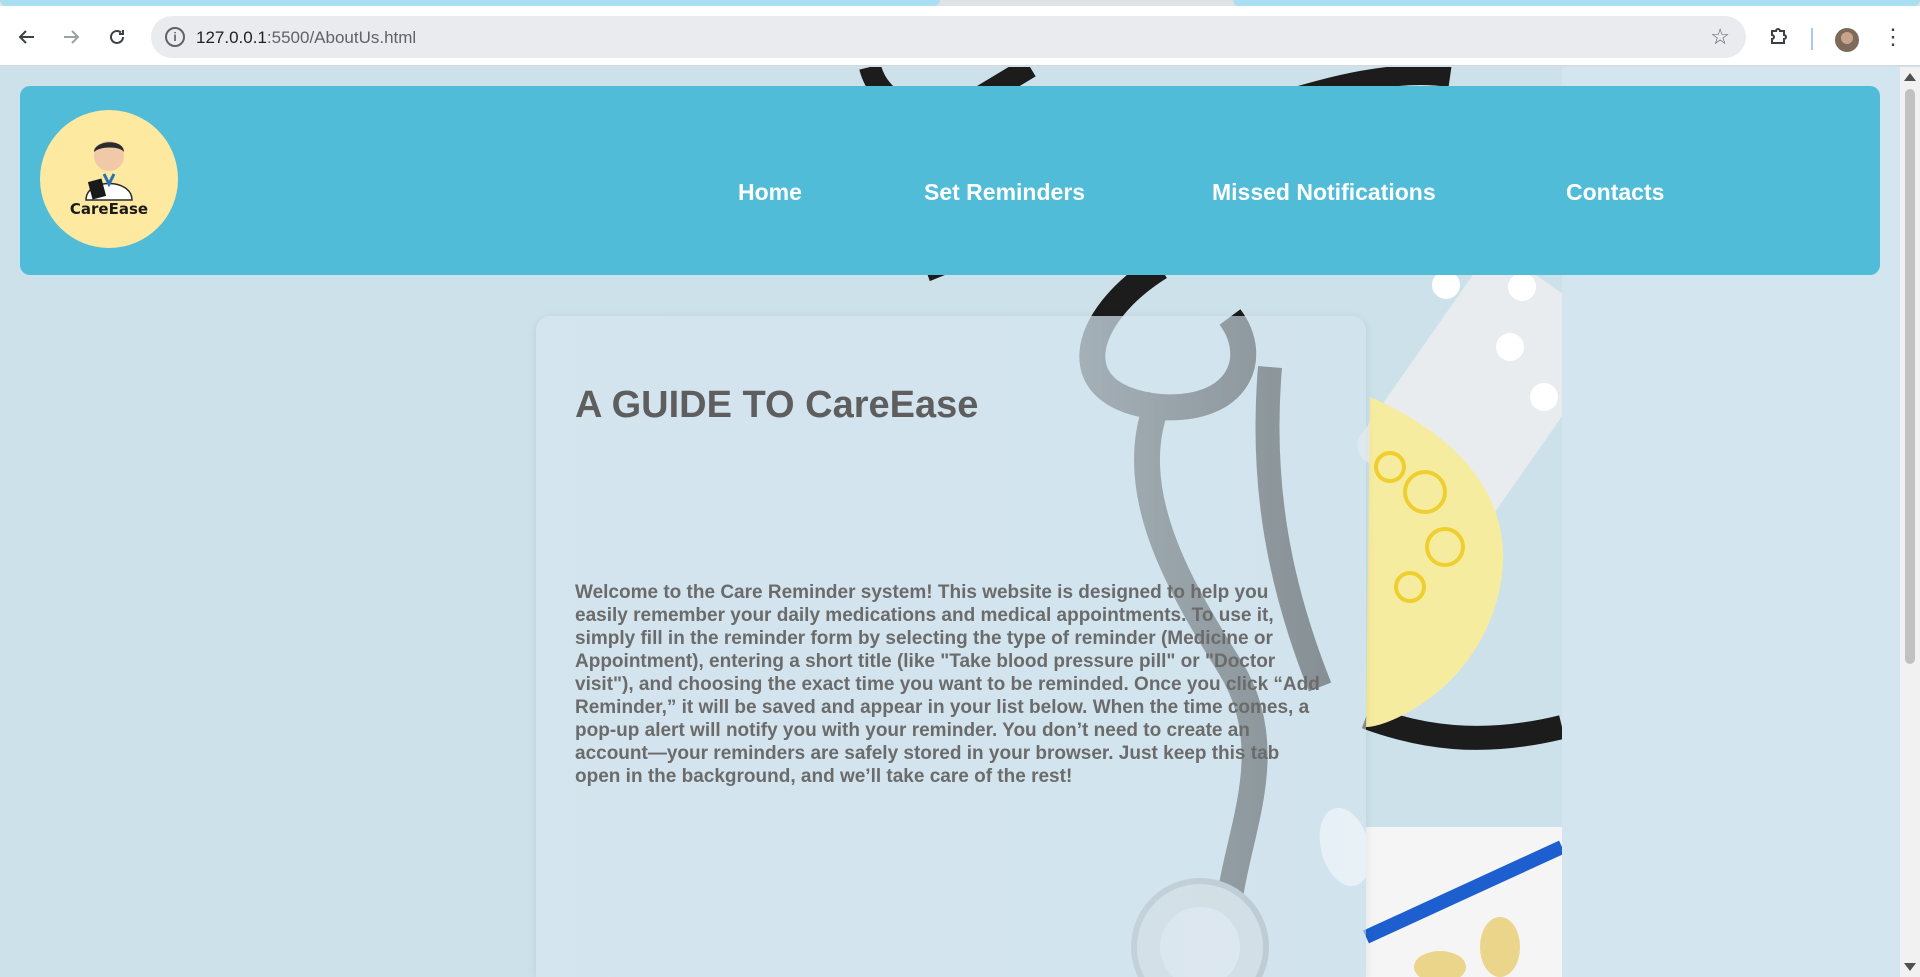 Image resolution: width=1920 pixels, height=977 pixels. I want to click on profile-avatar, so click(1847, 40).